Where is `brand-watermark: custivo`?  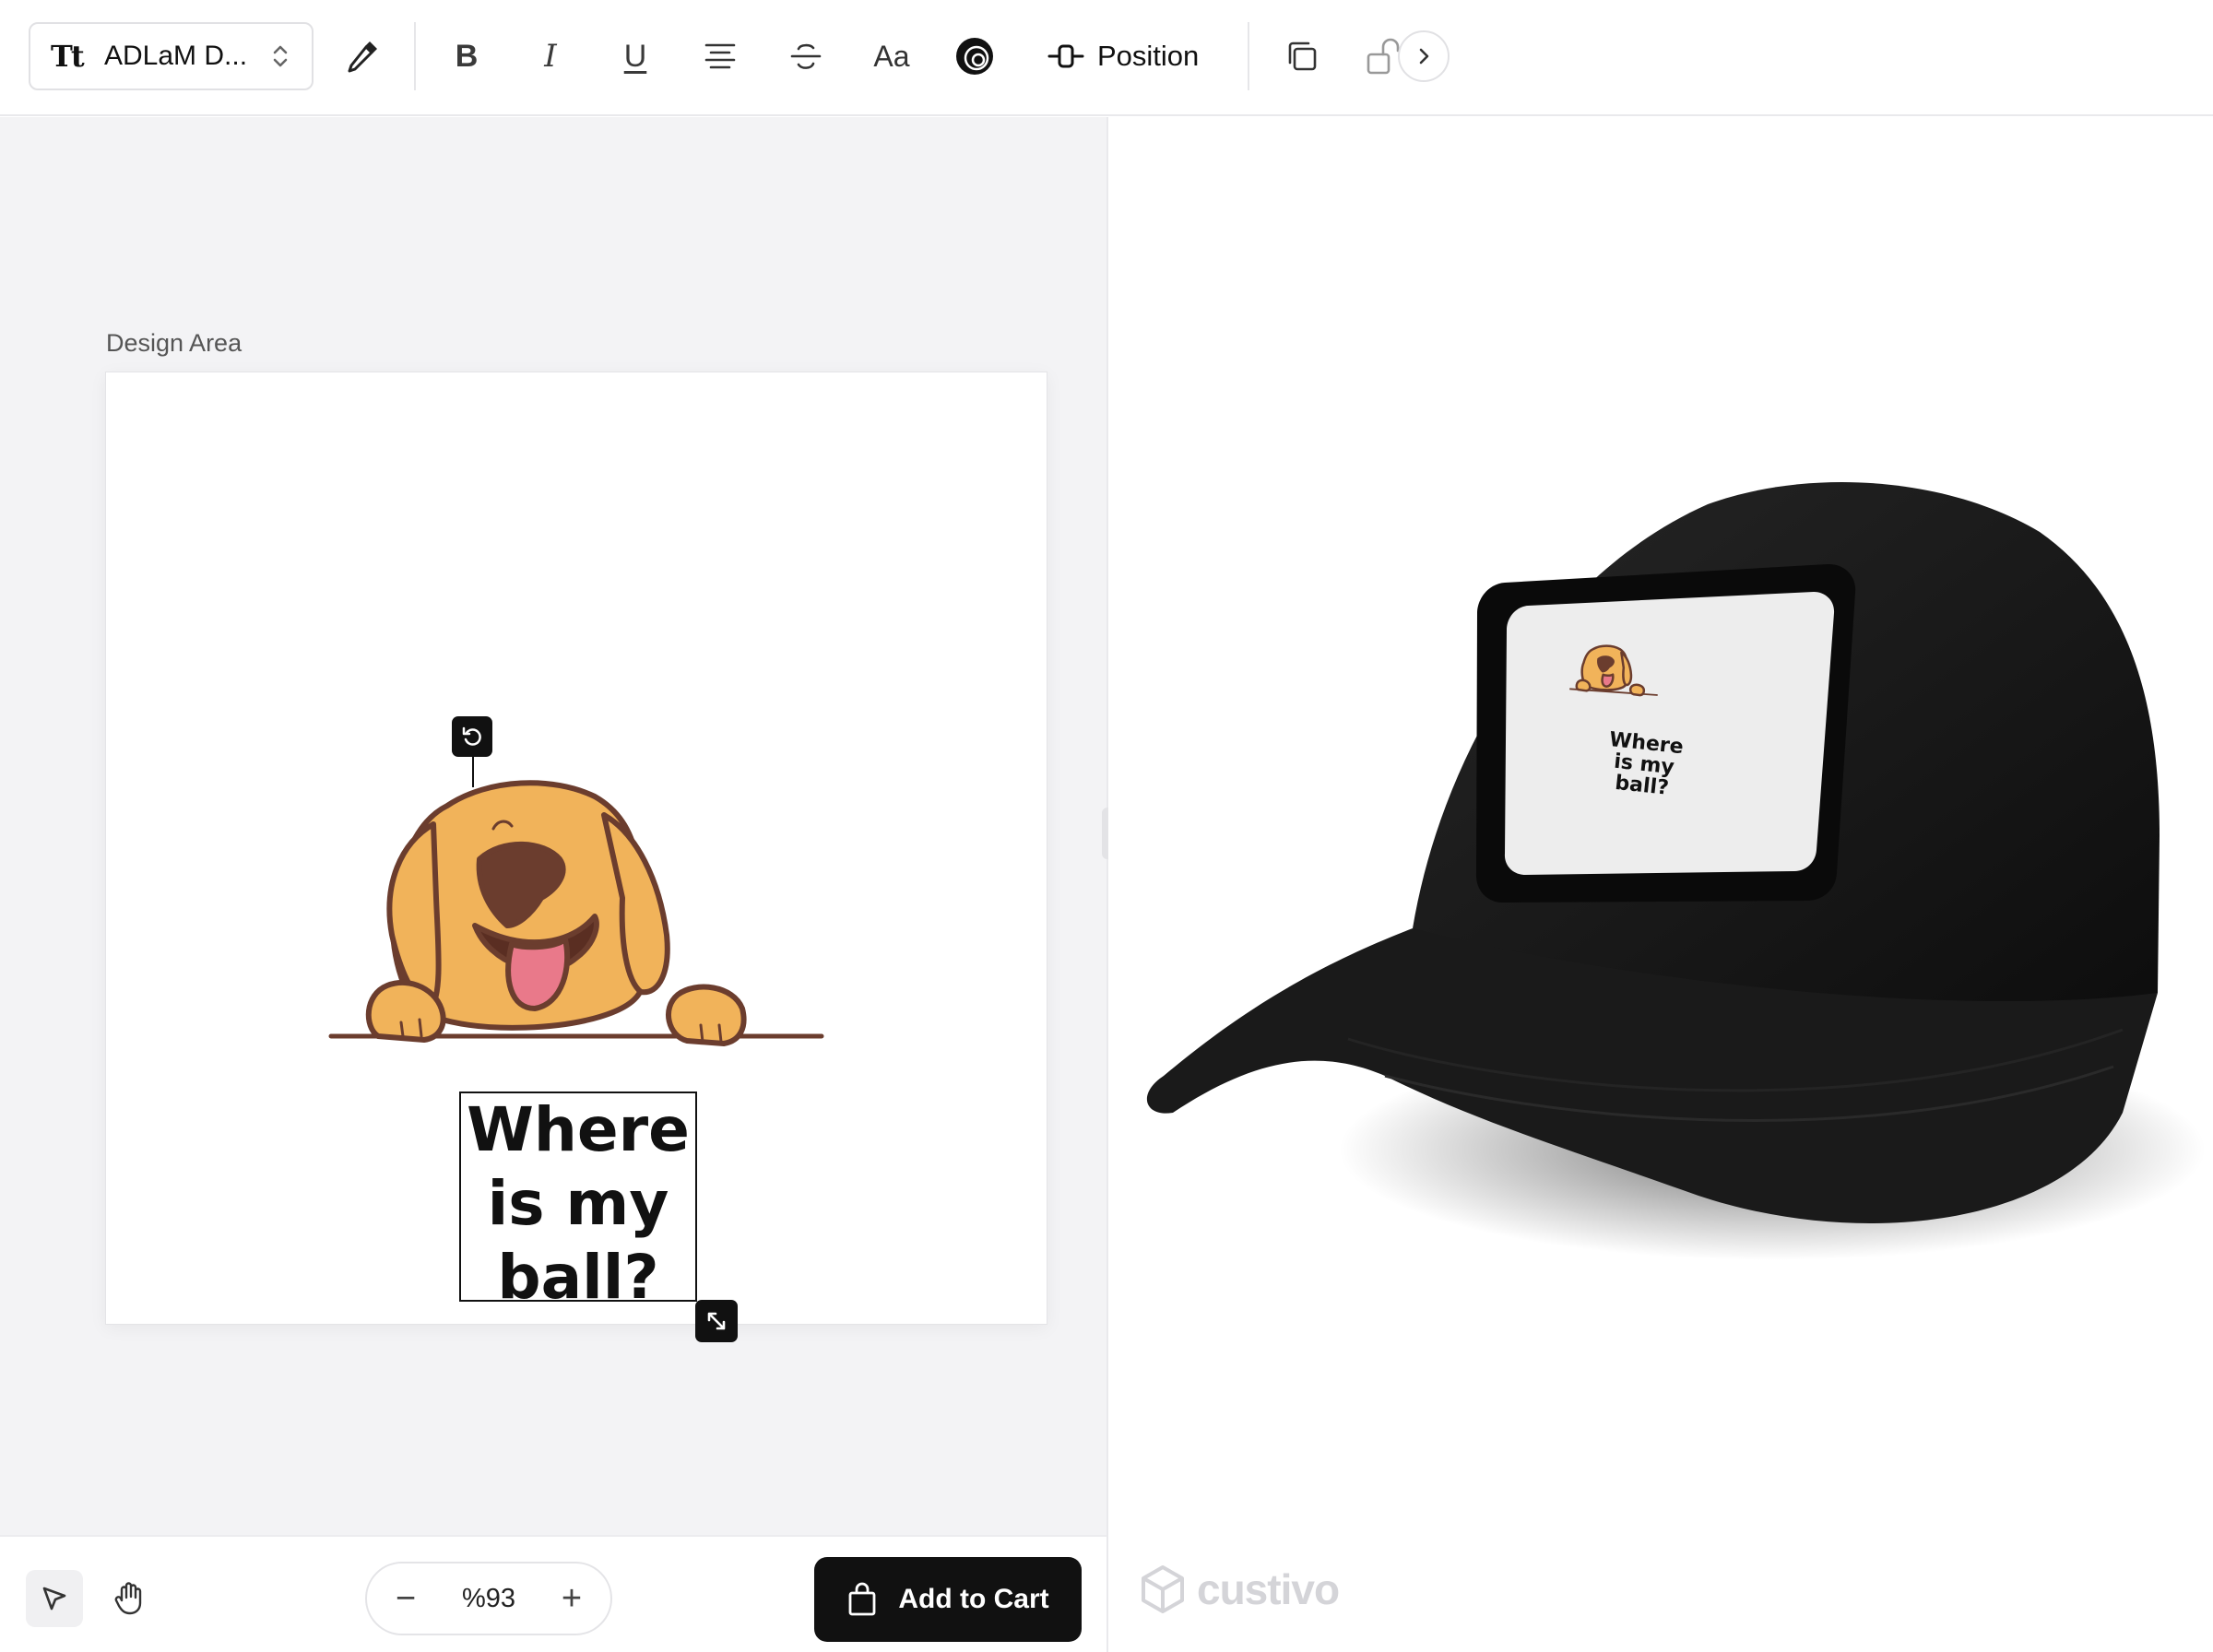
brand-watermark: custivo is located at coordinates (1240, 1589).